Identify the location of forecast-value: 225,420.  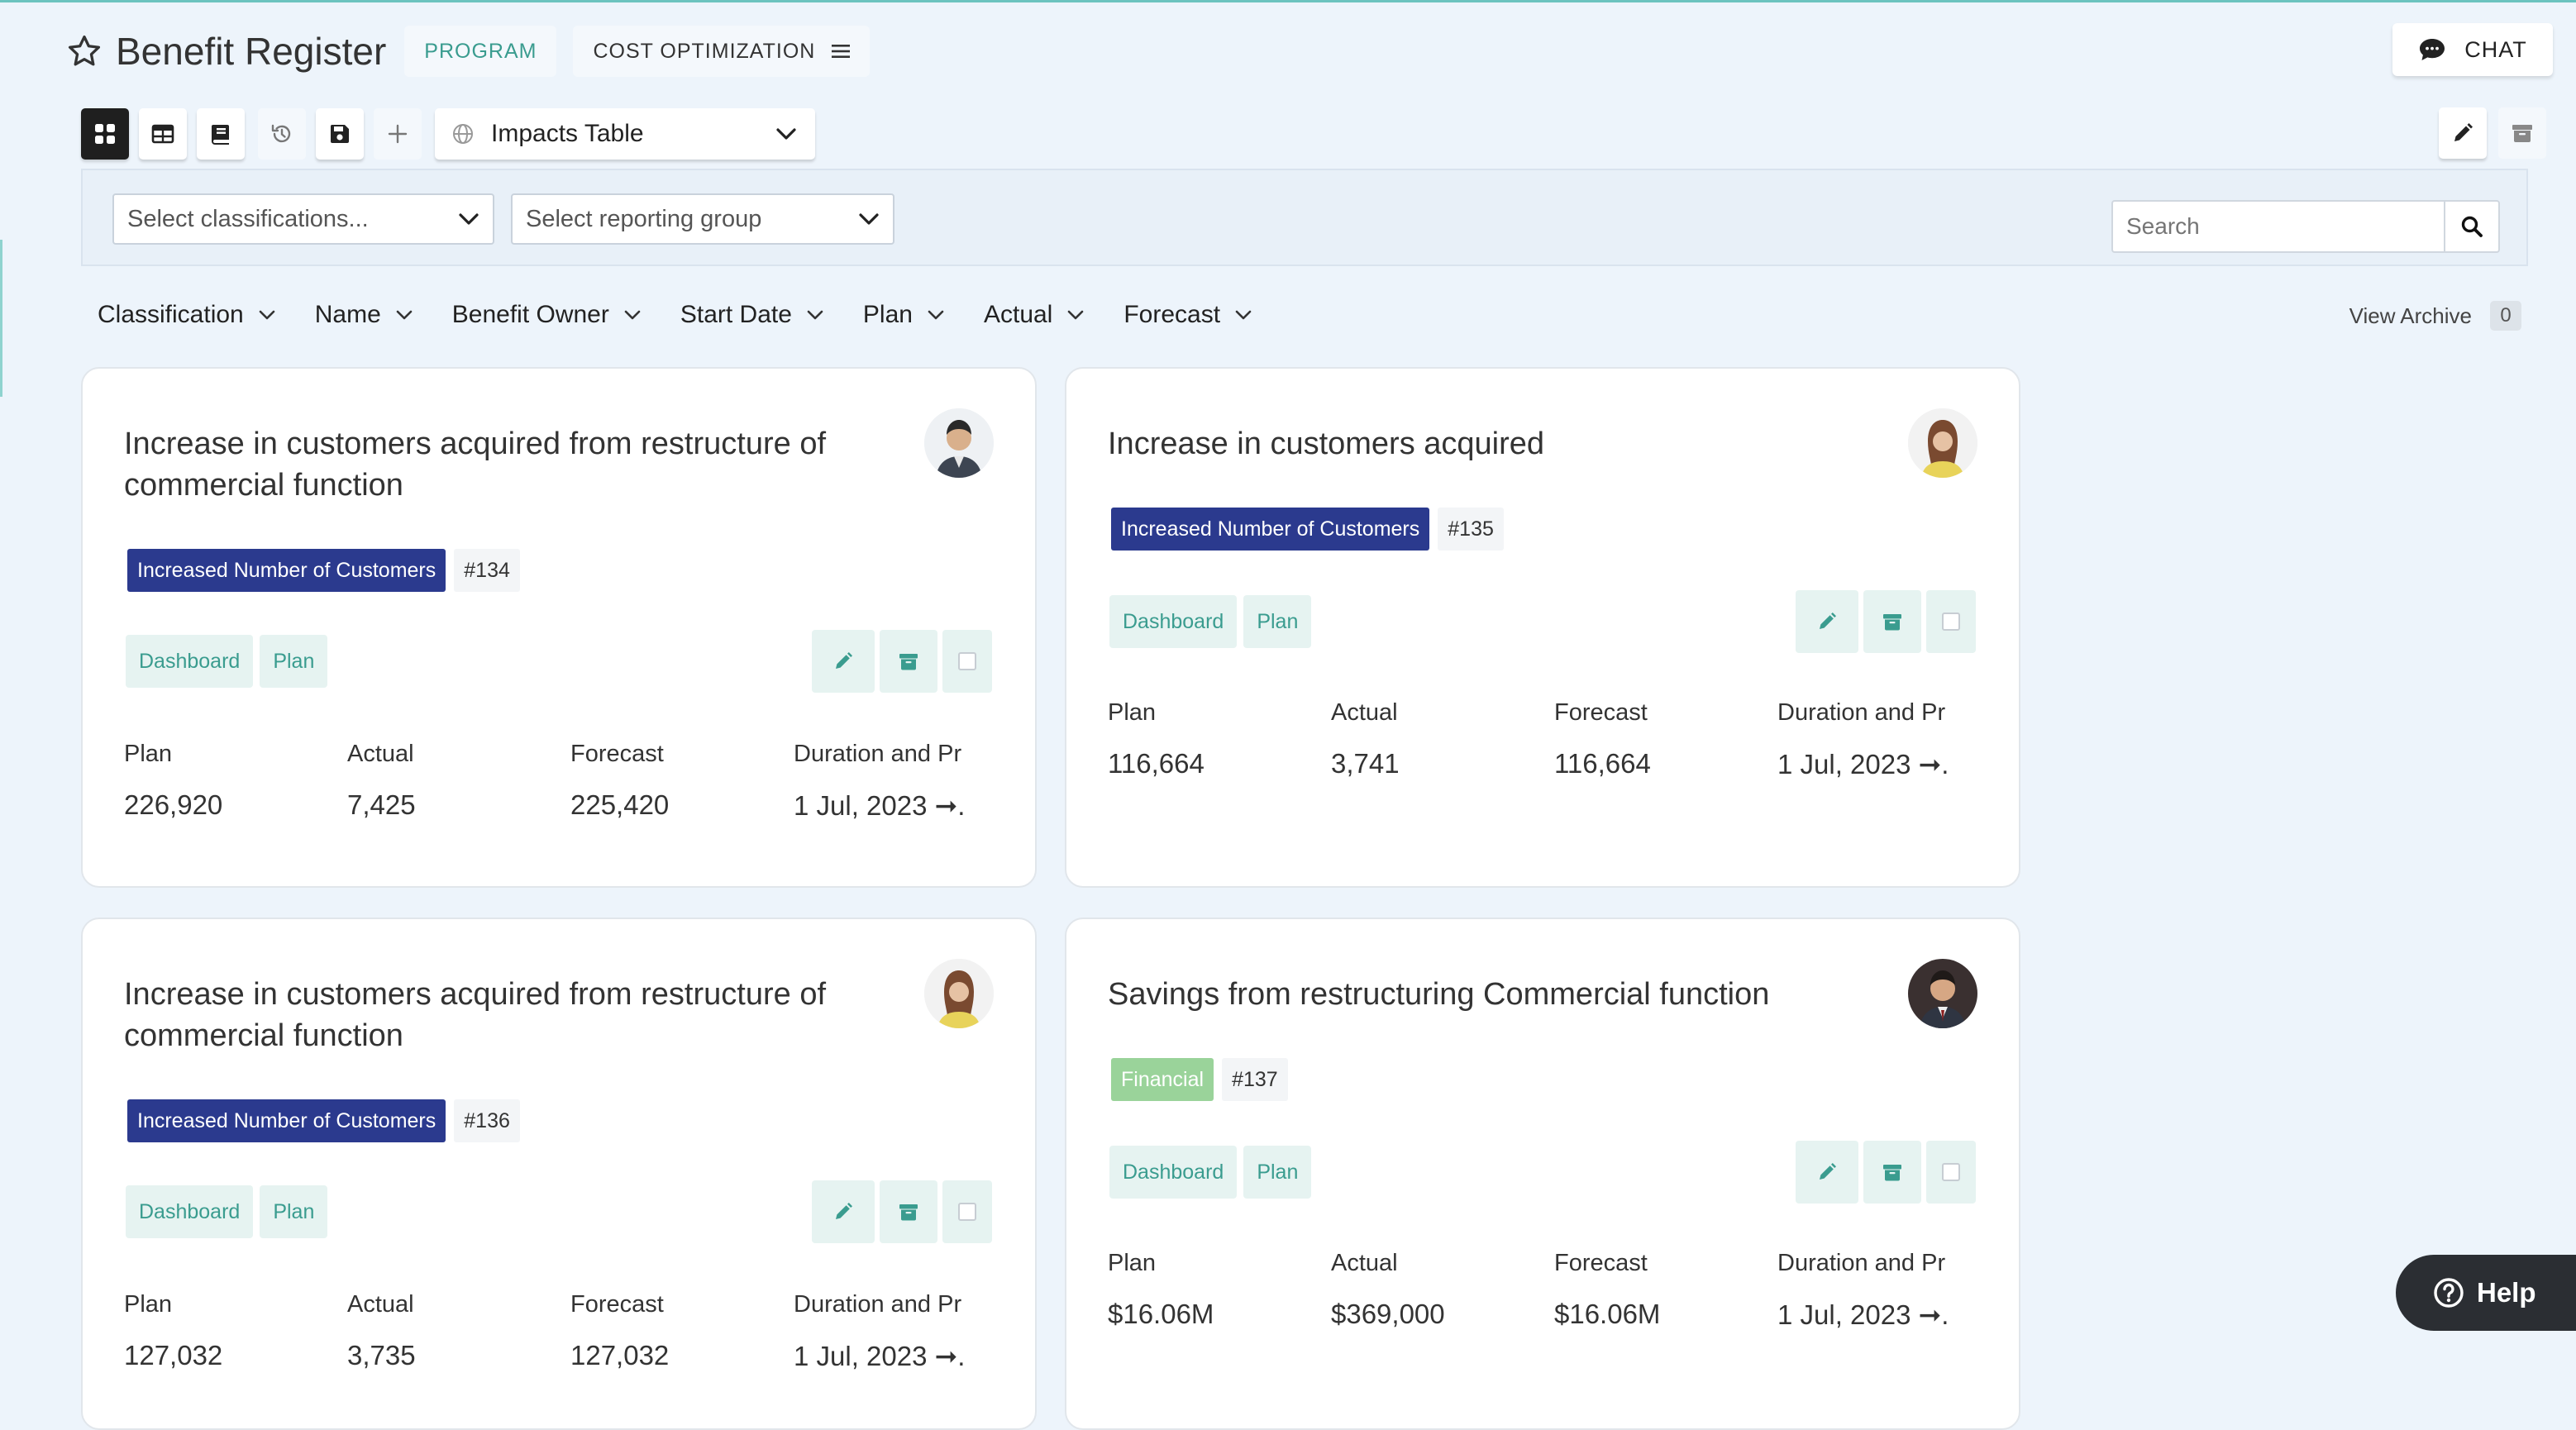
(620, 804).